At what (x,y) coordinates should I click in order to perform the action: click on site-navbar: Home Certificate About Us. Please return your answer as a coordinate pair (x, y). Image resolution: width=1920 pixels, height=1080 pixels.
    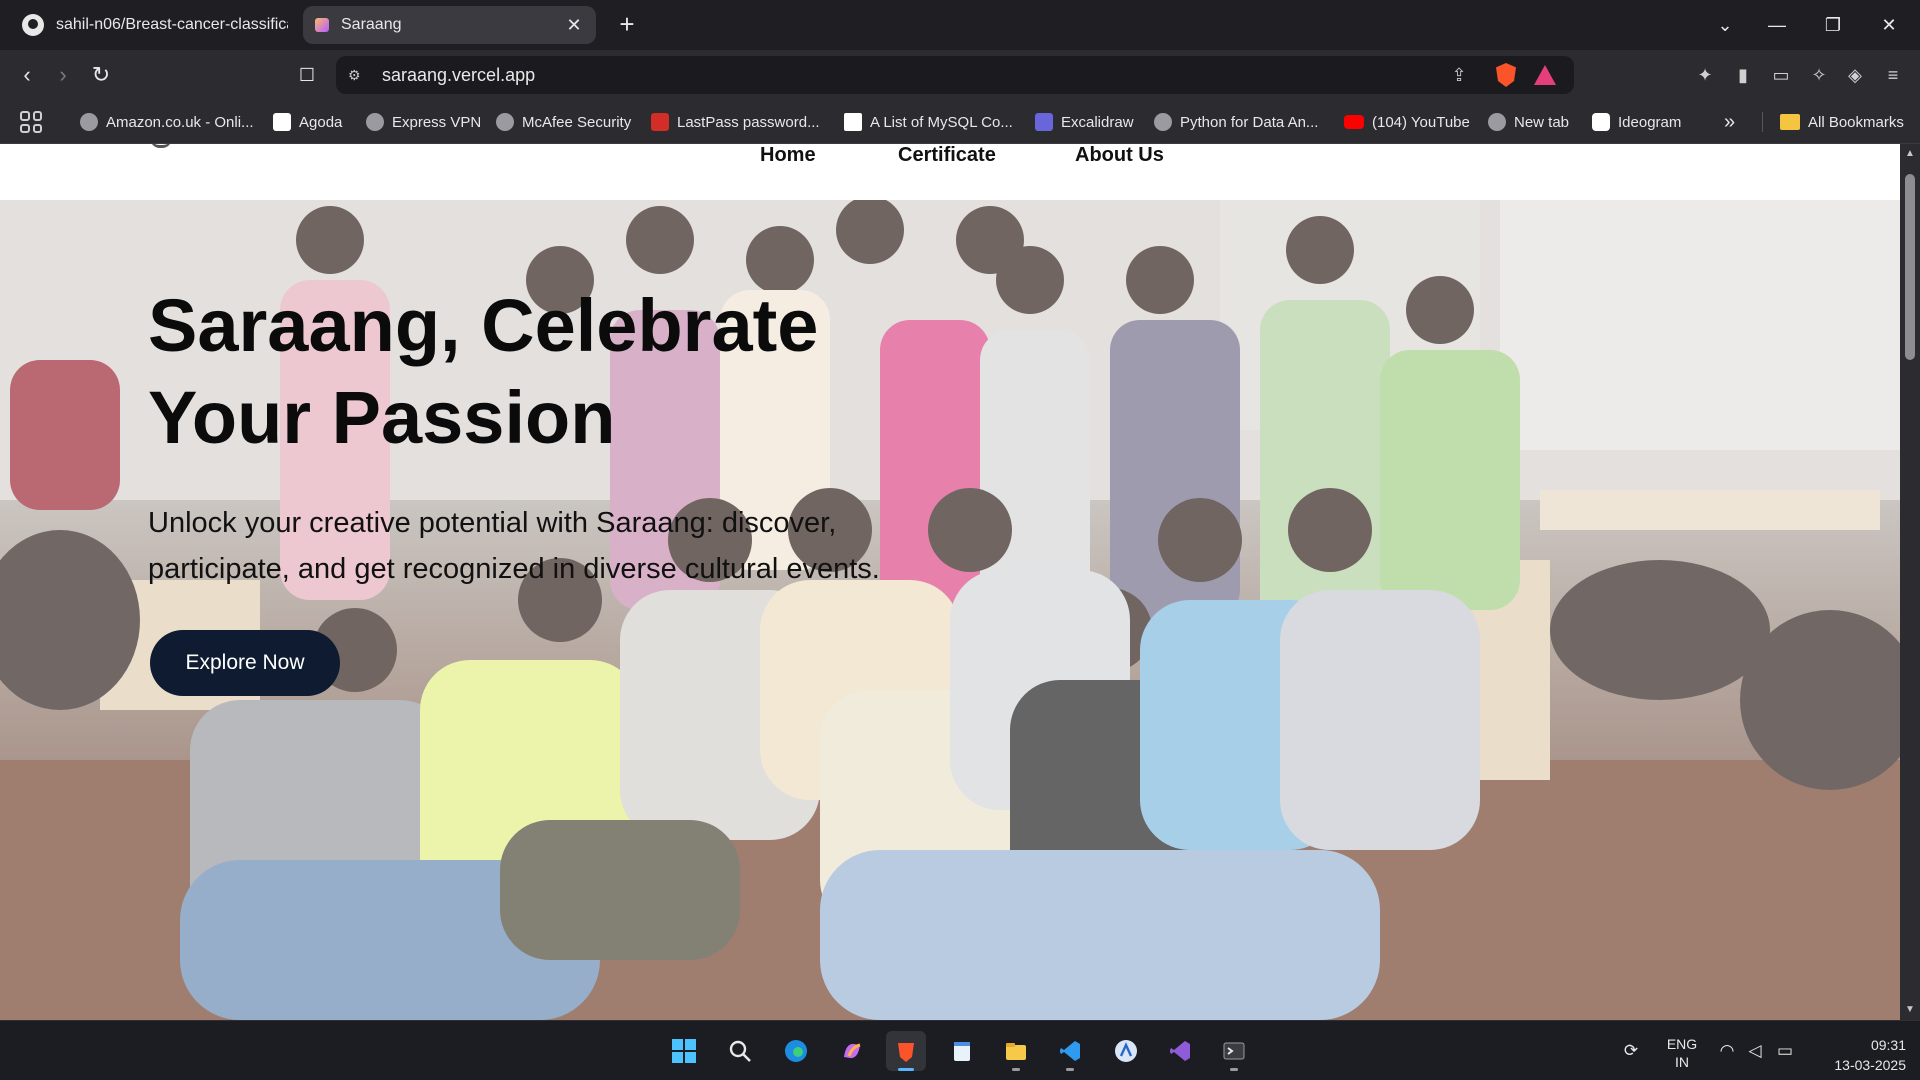
    Looking at the image, I should click on (950, 172).